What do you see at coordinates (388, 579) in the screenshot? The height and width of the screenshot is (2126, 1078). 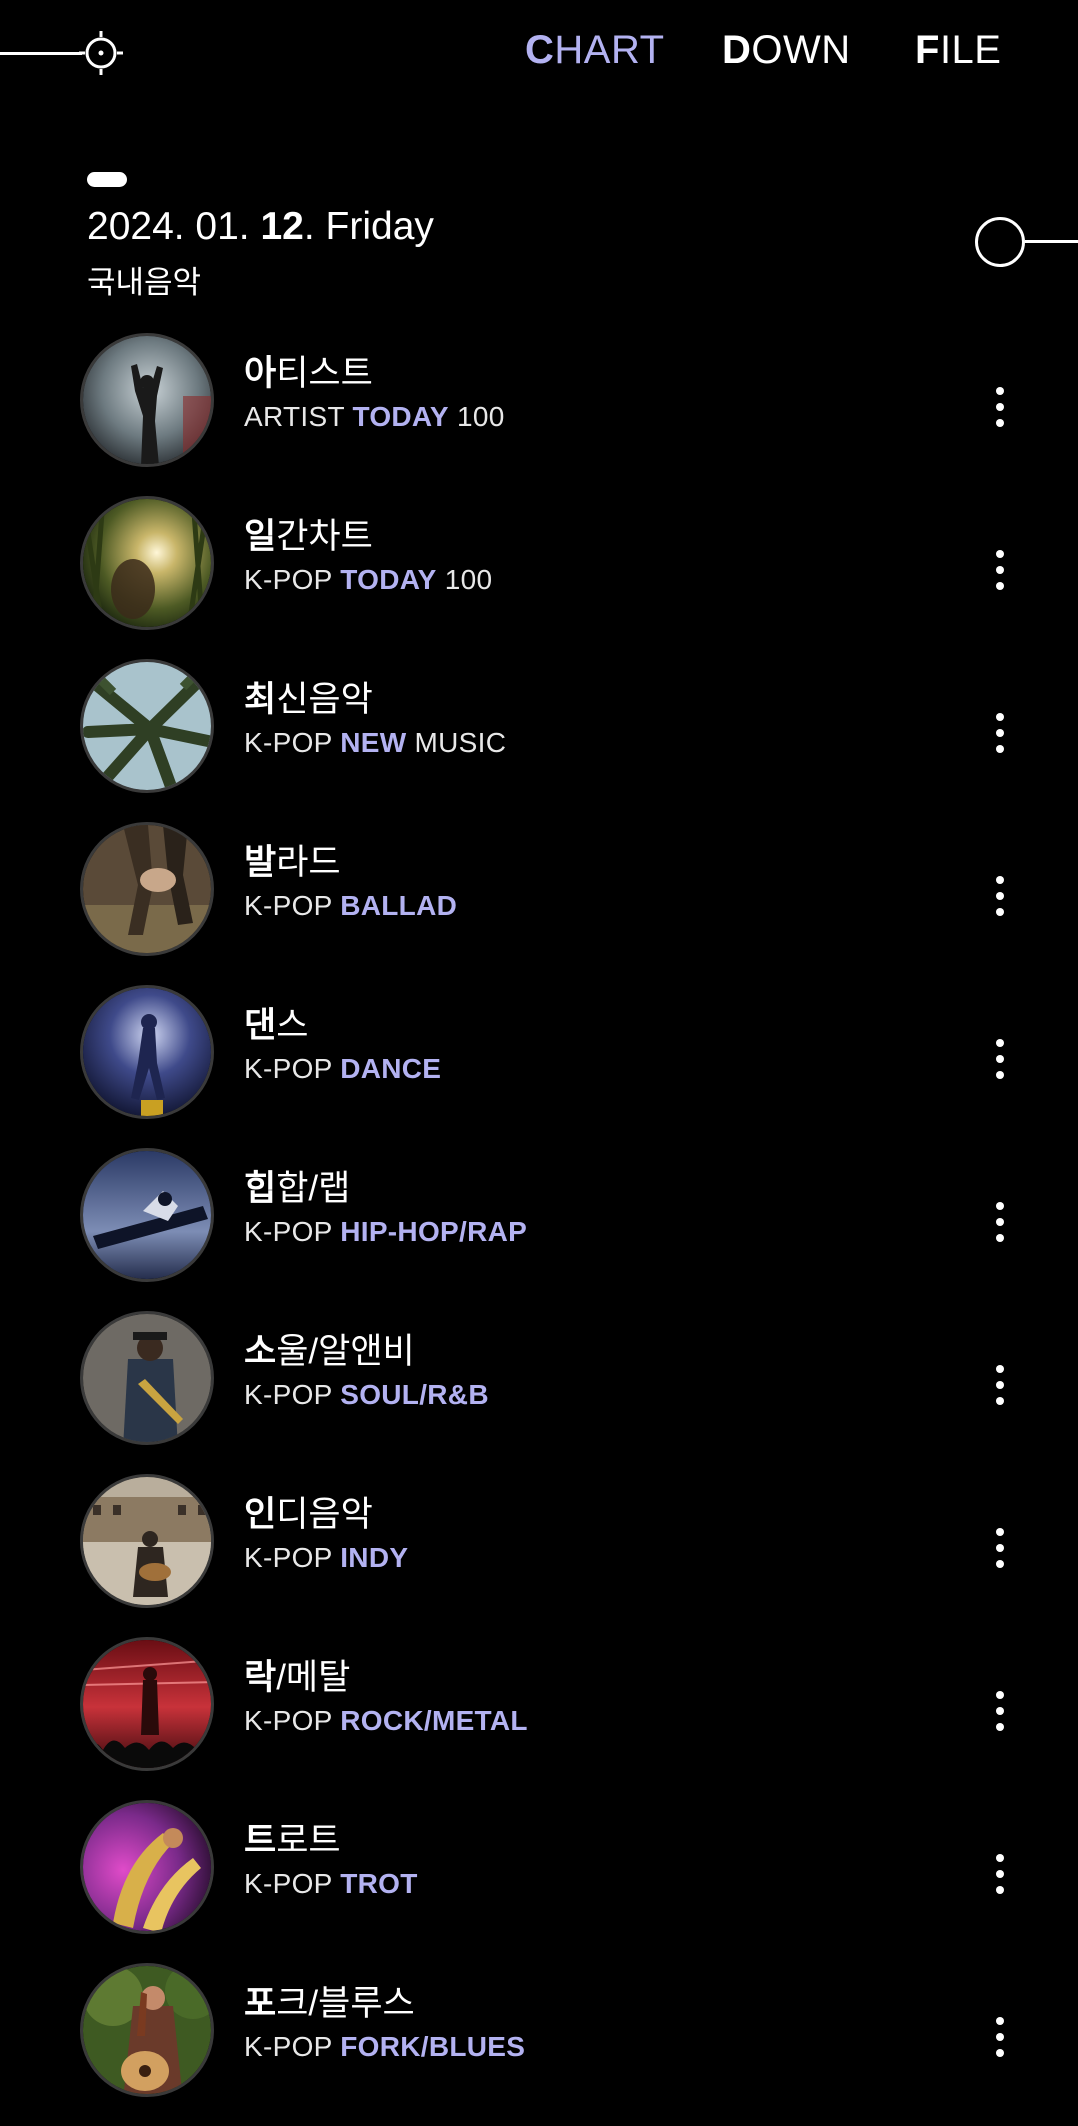 I see `item-subtitle-highlight: TODAY` at bounding box center [388, 579].